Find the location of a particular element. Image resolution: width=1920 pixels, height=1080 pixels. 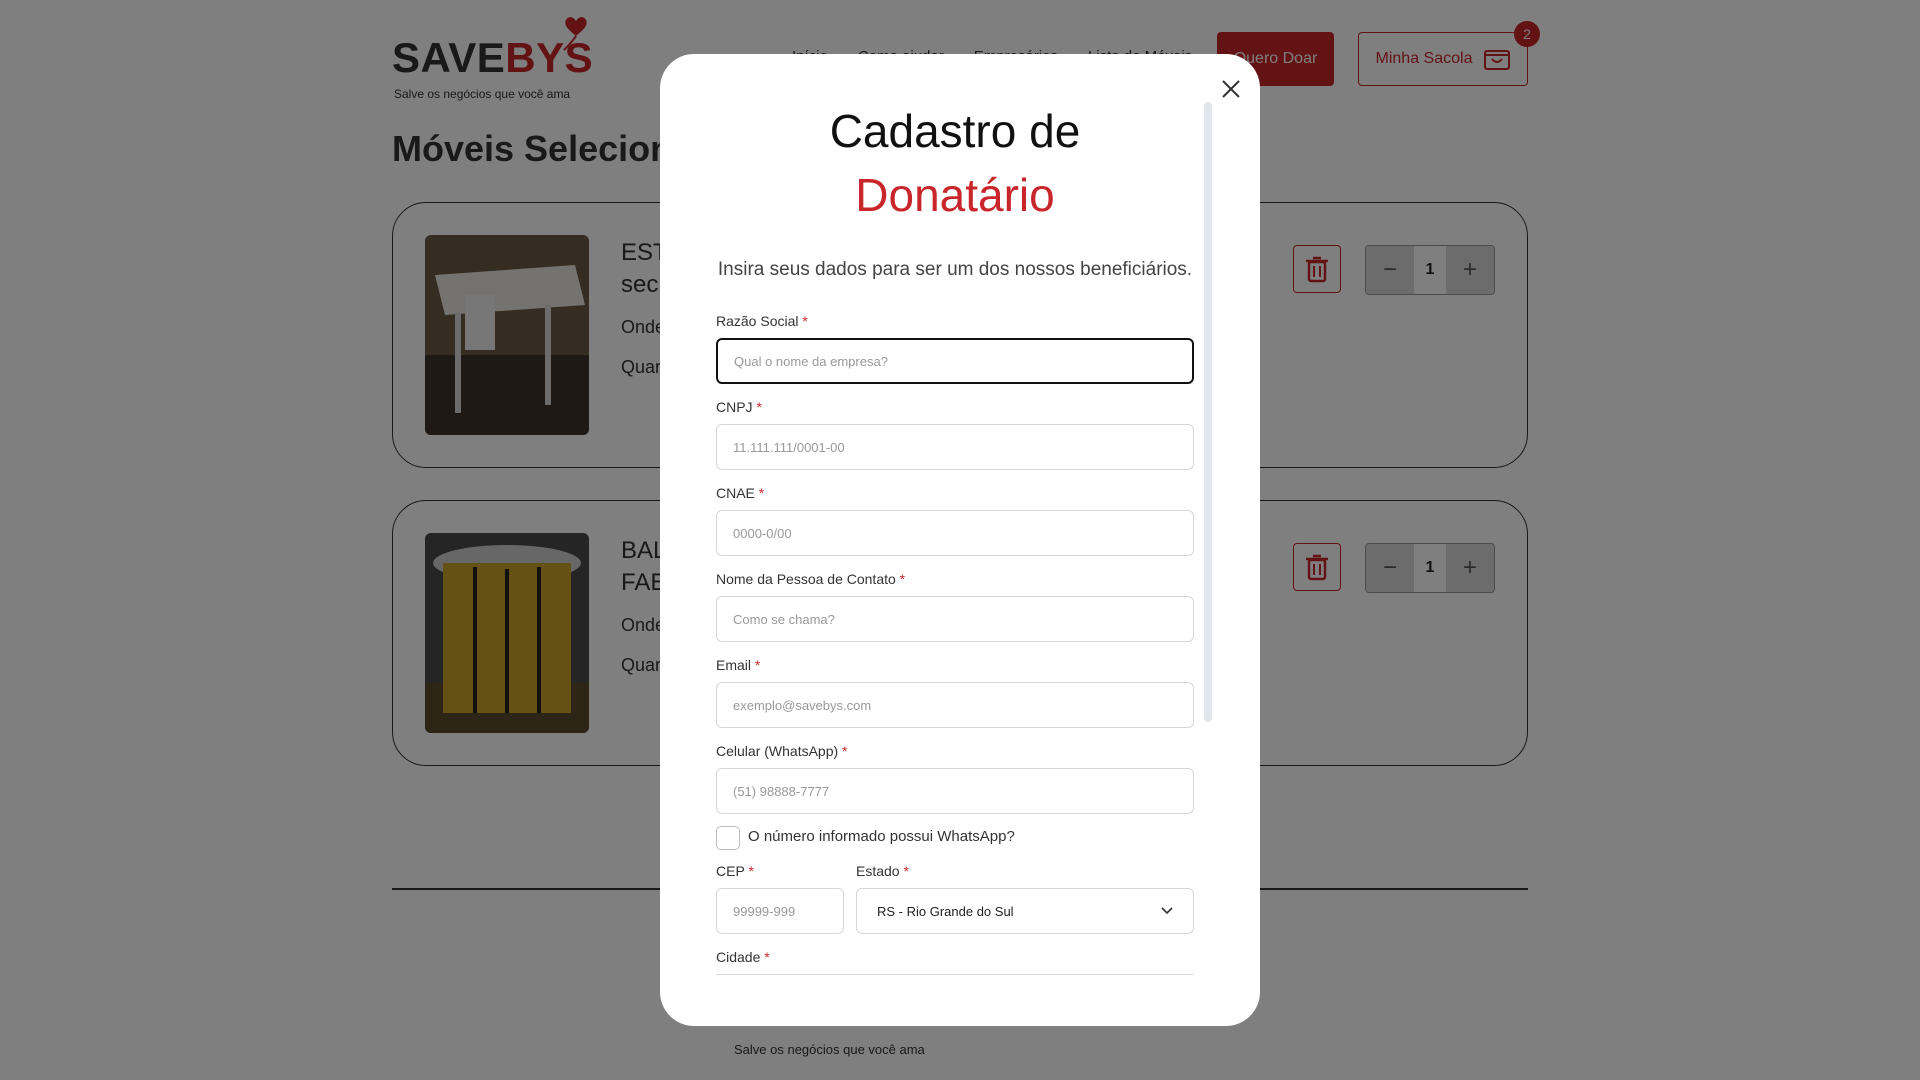

razao-social-input is located at coordinates (955, 361).